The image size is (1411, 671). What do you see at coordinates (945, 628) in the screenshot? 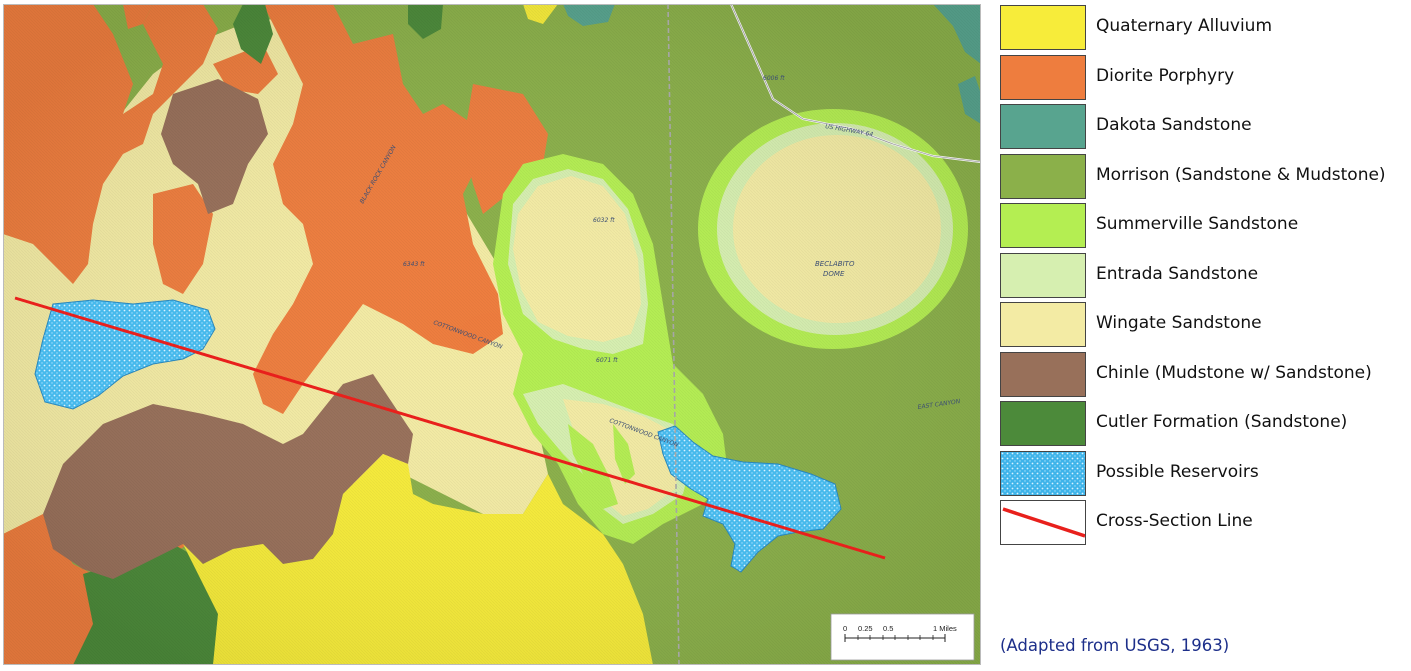
I see `scale-tick-label: 1 Miles` at bounding box center [945, 628].